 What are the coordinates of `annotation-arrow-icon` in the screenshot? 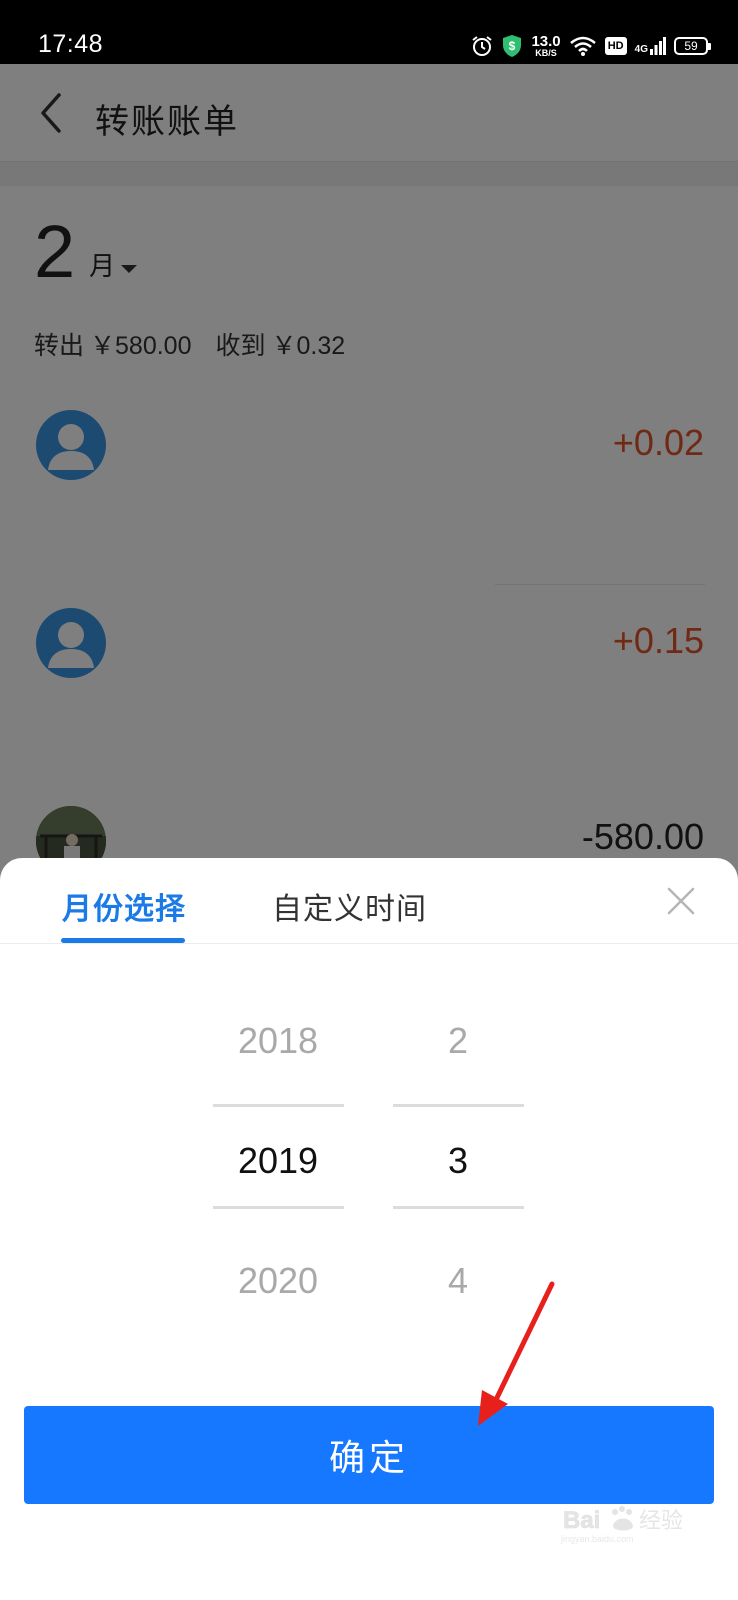 It's located at (516, 1353).